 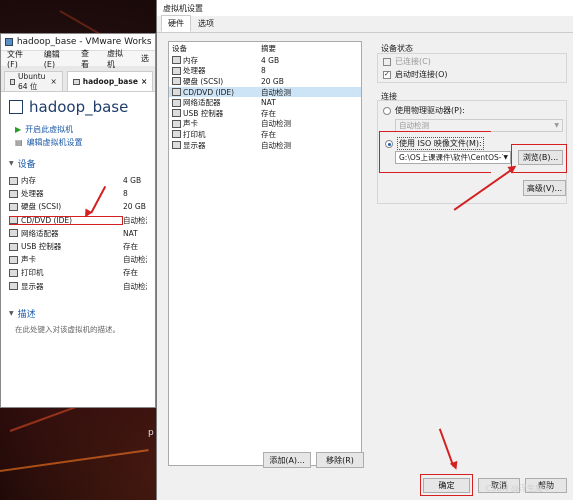 I want to click on device-row: 打印机 存在, so click(x=78, y=272).